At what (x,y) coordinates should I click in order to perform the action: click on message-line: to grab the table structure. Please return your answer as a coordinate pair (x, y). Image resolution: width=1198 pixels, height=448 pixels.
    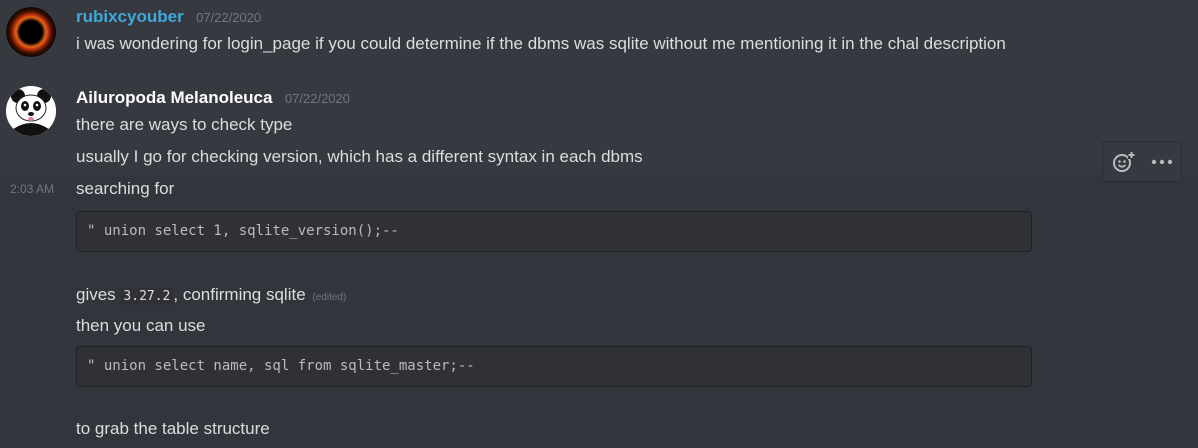
    Looking at the image, I should click on (173, 428).